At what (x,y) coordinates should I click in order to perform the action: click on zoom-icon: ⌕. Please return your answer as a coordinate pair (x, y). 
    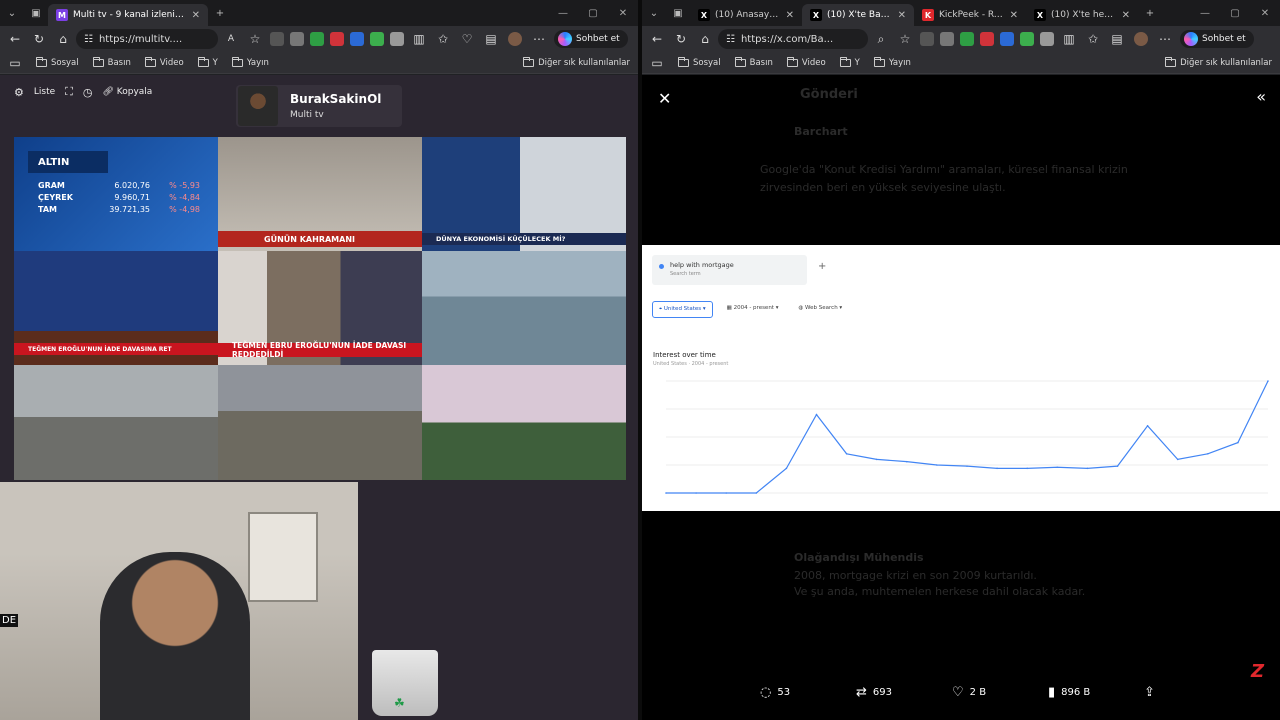
    Looking at the image, I should click on (881, 39).